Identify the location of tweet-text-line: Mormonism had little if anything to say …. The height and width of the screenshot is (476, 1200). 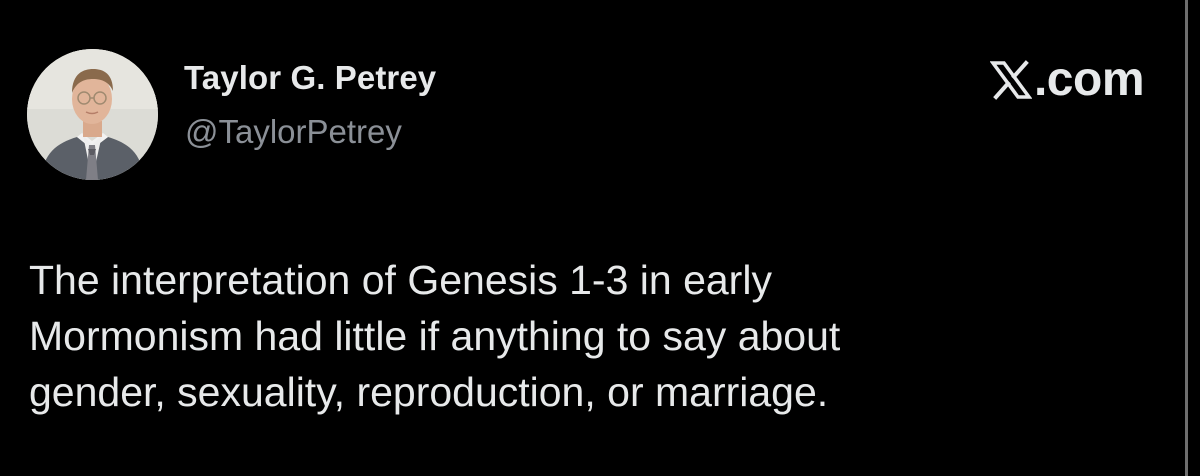
(435, 336).